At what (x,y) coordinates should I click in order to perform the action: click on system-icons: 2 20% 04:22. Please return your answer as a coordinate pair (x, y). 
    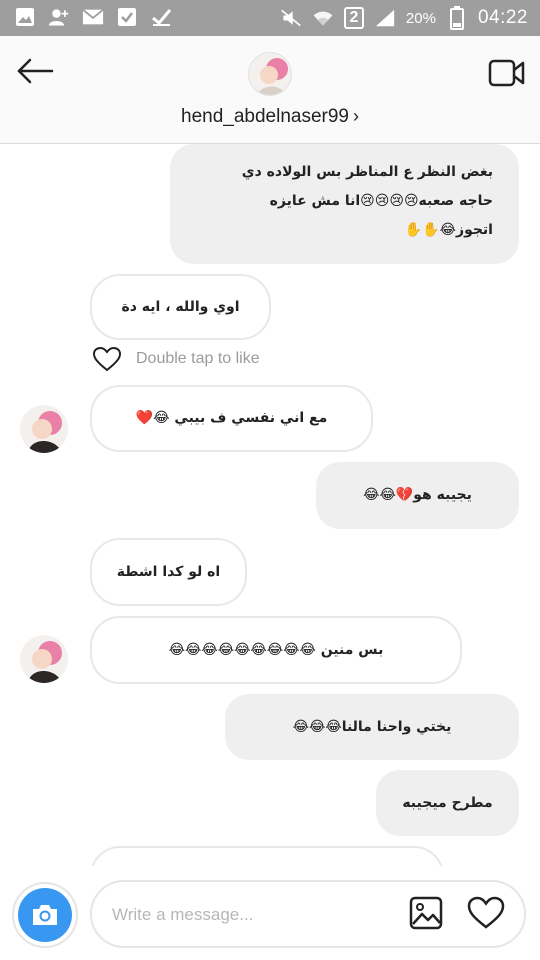
    Looking at the image, I should click on (404, 18).